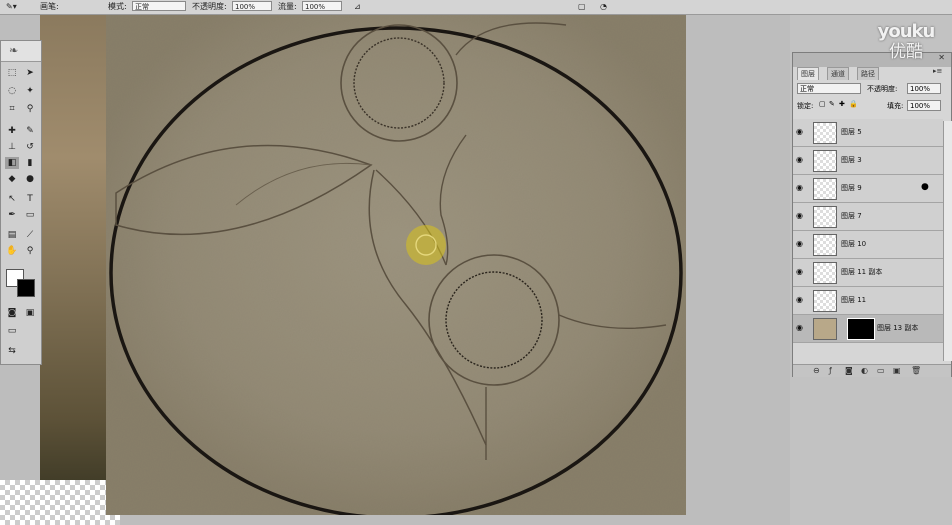  What do you see at coordinates (851, 216) in the screenshot?
I see `layer-name: 图层 7` at bounding box center [851, 216].